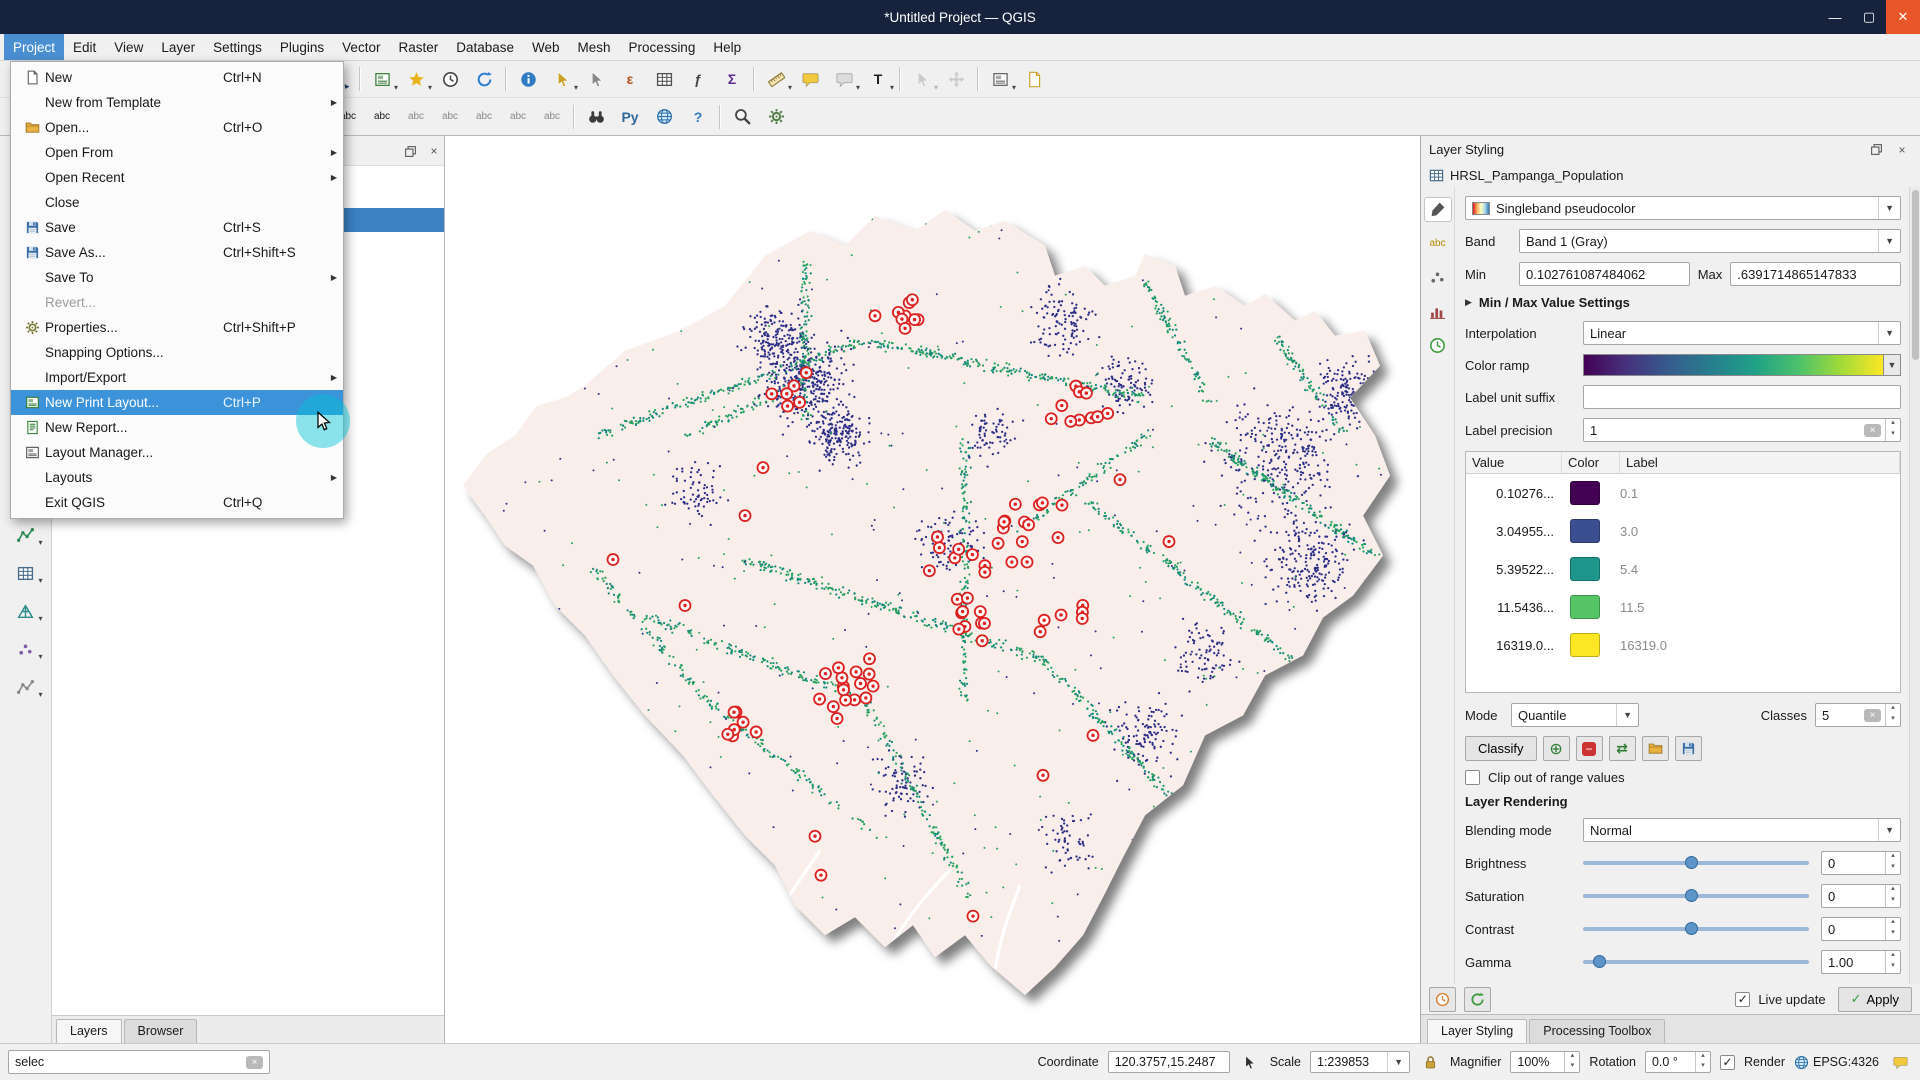 The width and height of the screenshot is (1920, 1080). What do you see at coordinates (1545, 1062) in the screenshot?
I see `magnifier-spinner: 100% ▴ ▾` at bounding box center [1545, 1062].